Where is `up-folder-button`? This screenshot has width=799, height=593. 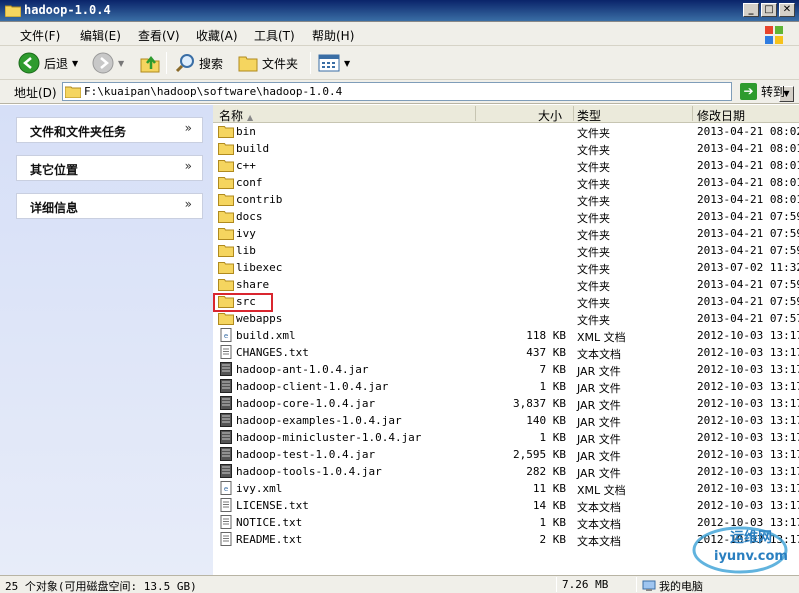
up-folder-button is located at coordinates (150, 63).